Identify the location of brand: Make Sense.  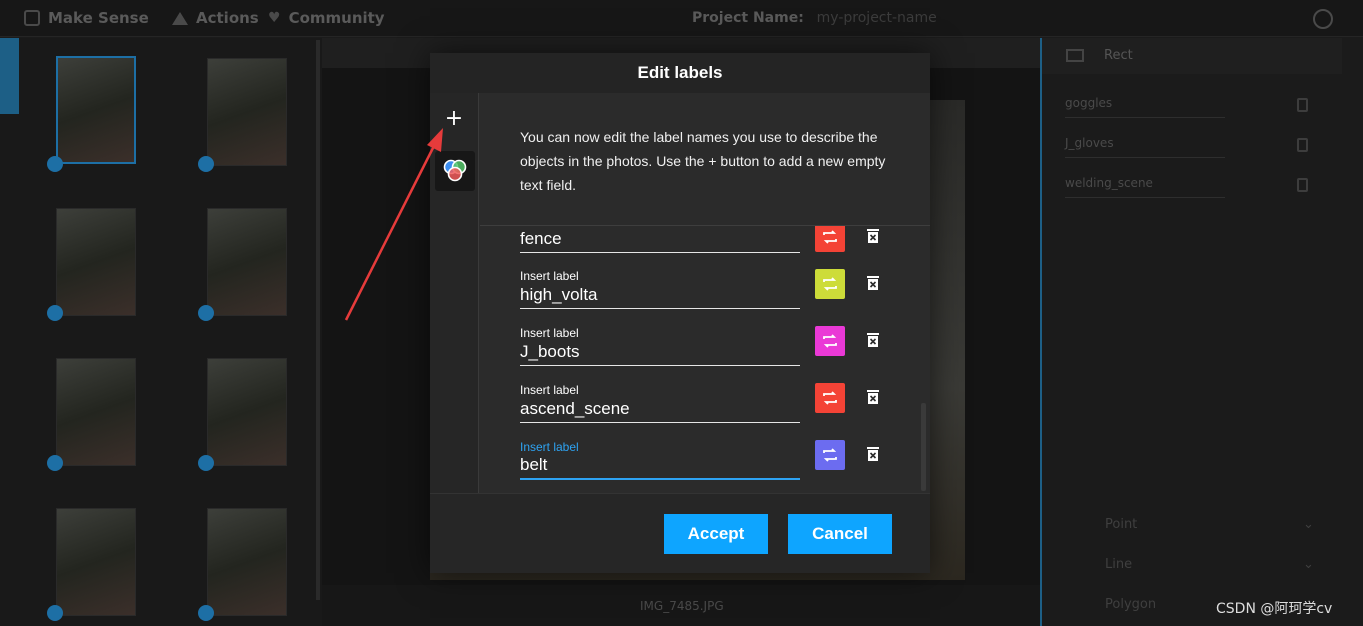
(86, 18).